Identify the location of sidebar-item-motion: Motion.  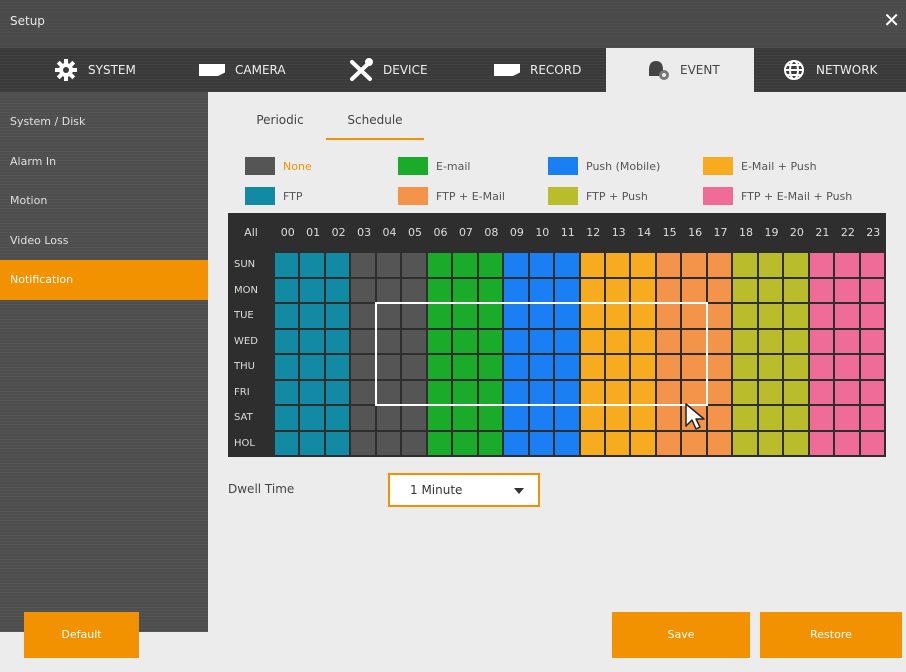
(104, 201).